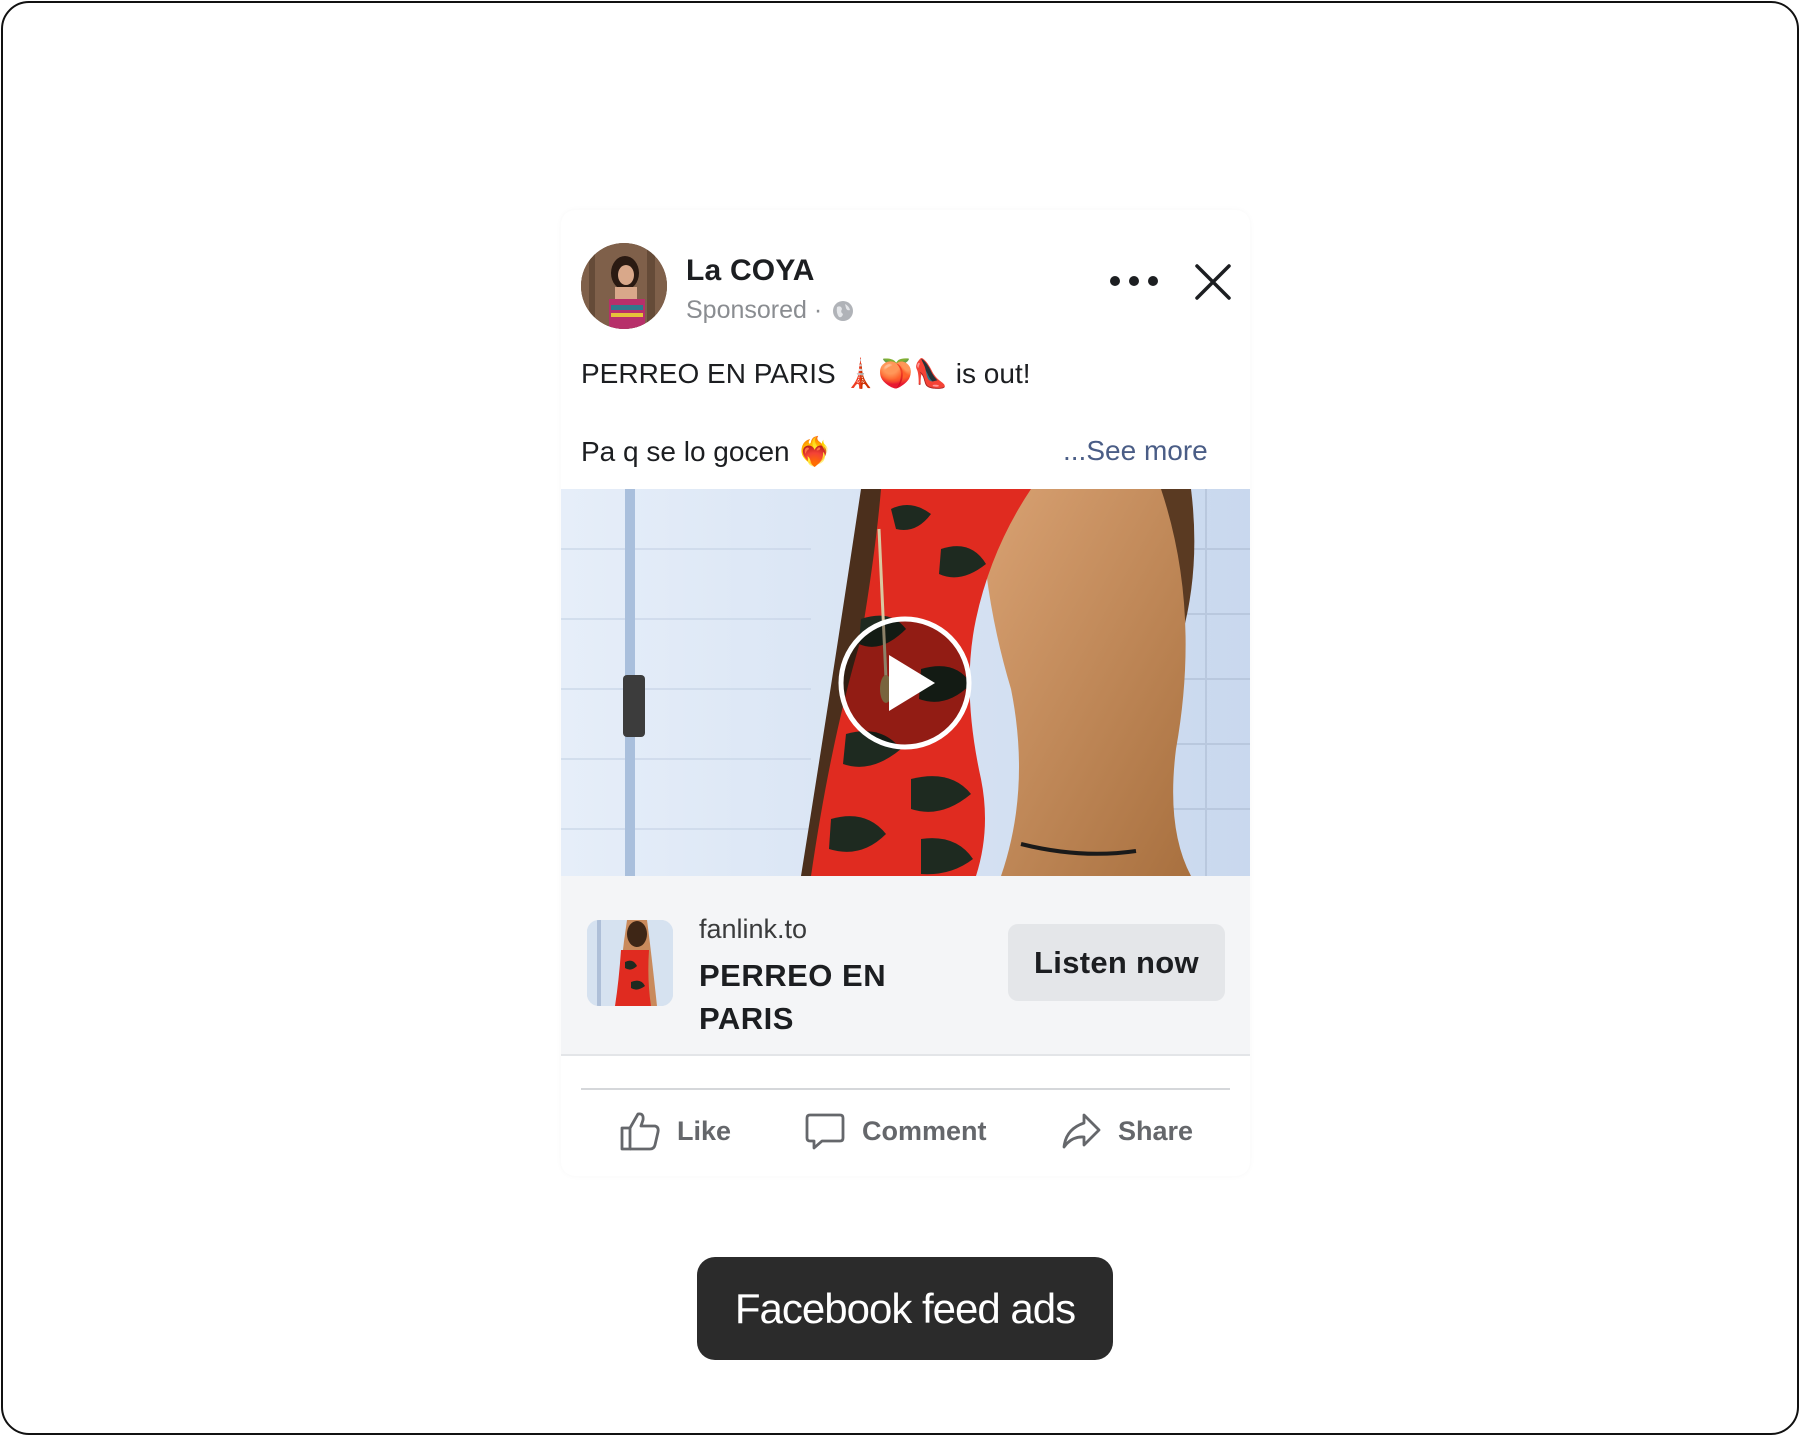 This screenshot has height=1440, width=1804. I want to click on listen-now-button: Listen now, so click(1116, 962).